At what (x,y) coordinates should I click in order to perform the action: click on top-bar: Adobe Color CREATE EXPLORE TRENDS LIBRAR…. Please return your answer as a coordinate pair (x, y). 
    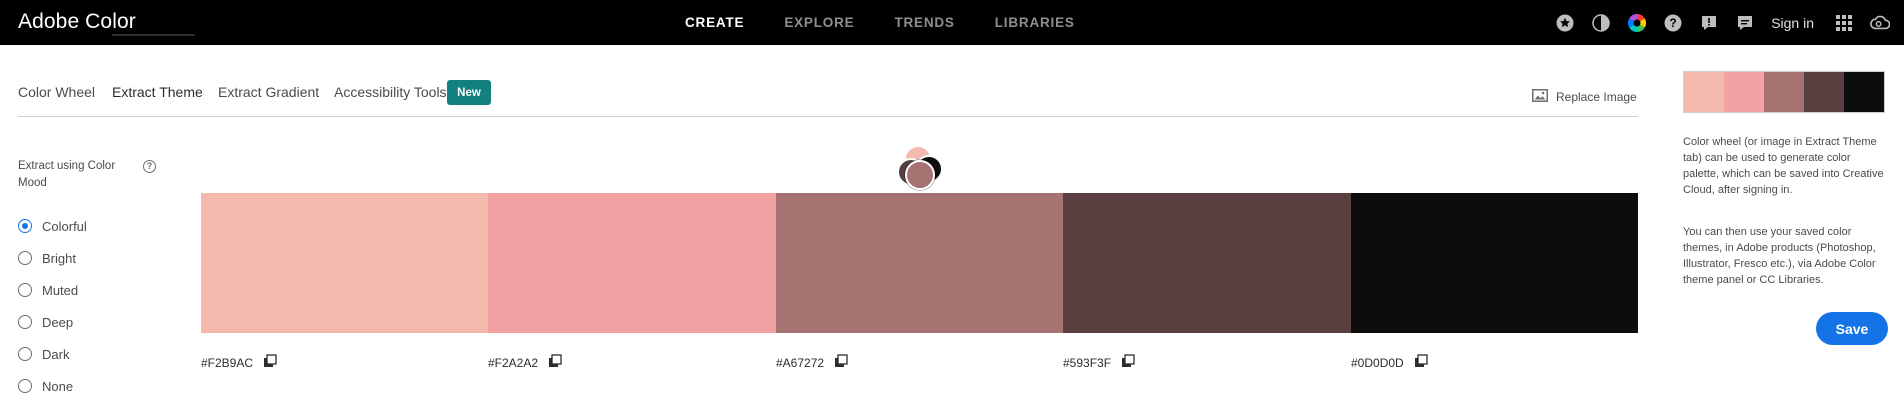
    Looking at the image, I should click on (952, 22).